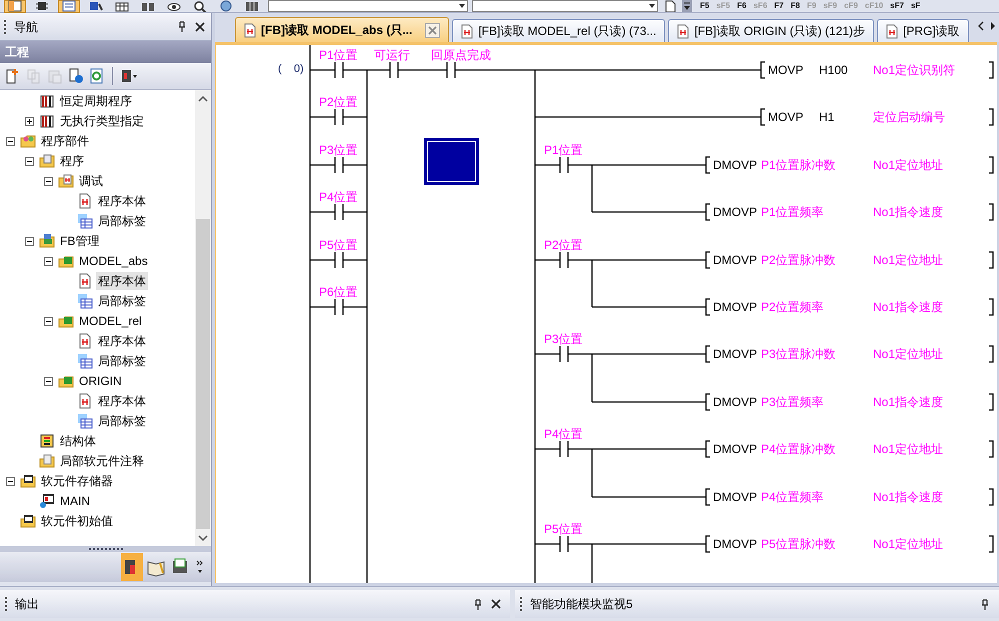 The width and height of the screenshot is (999, 621). I want to click on tree-item: 结构体, so click(78, 441).